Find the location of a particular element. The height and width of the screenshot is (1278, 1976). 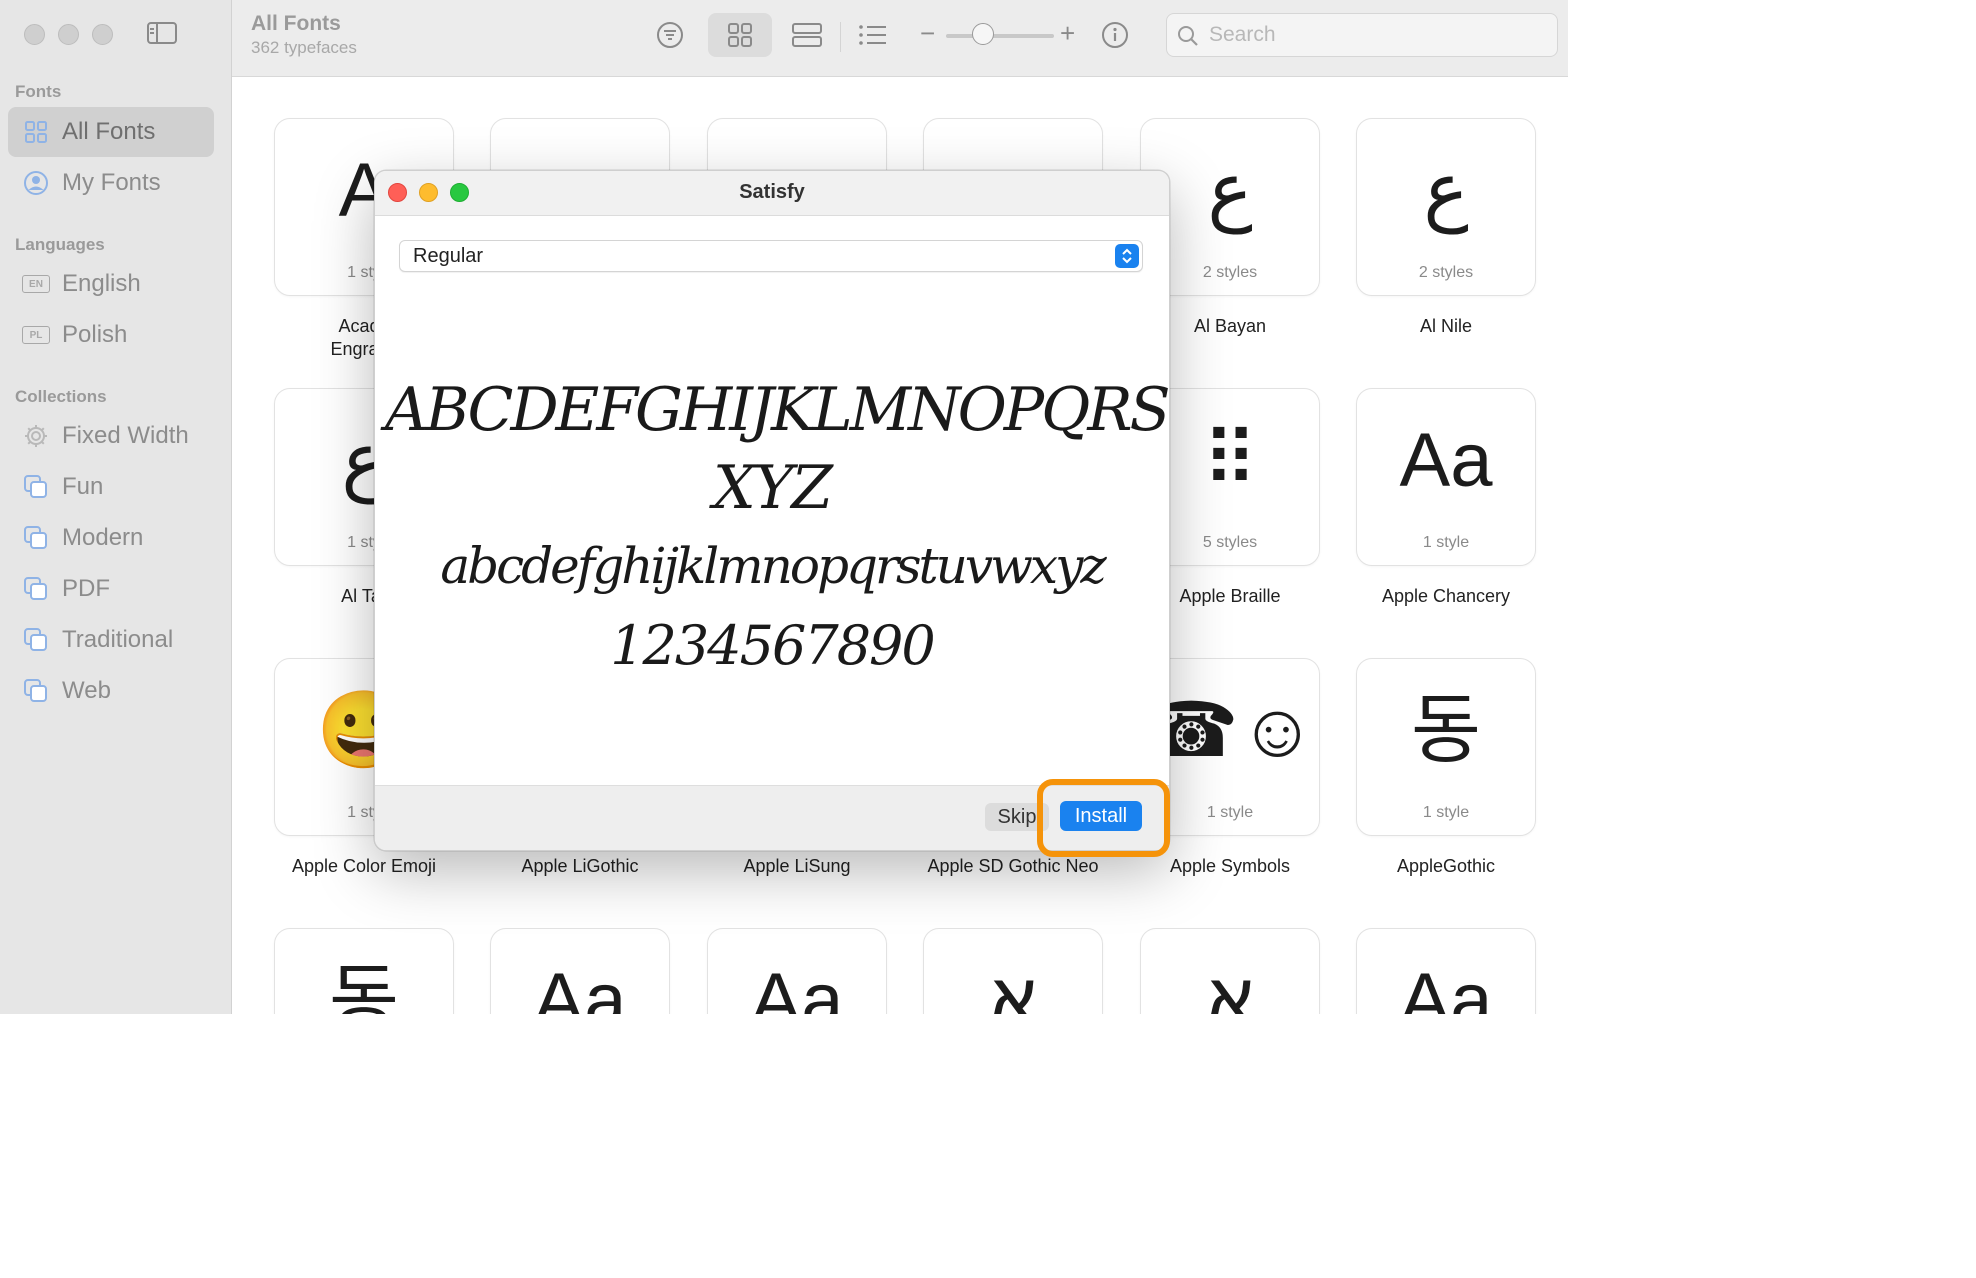

collections-section-header: Collections is located at coordinates (61, 396).